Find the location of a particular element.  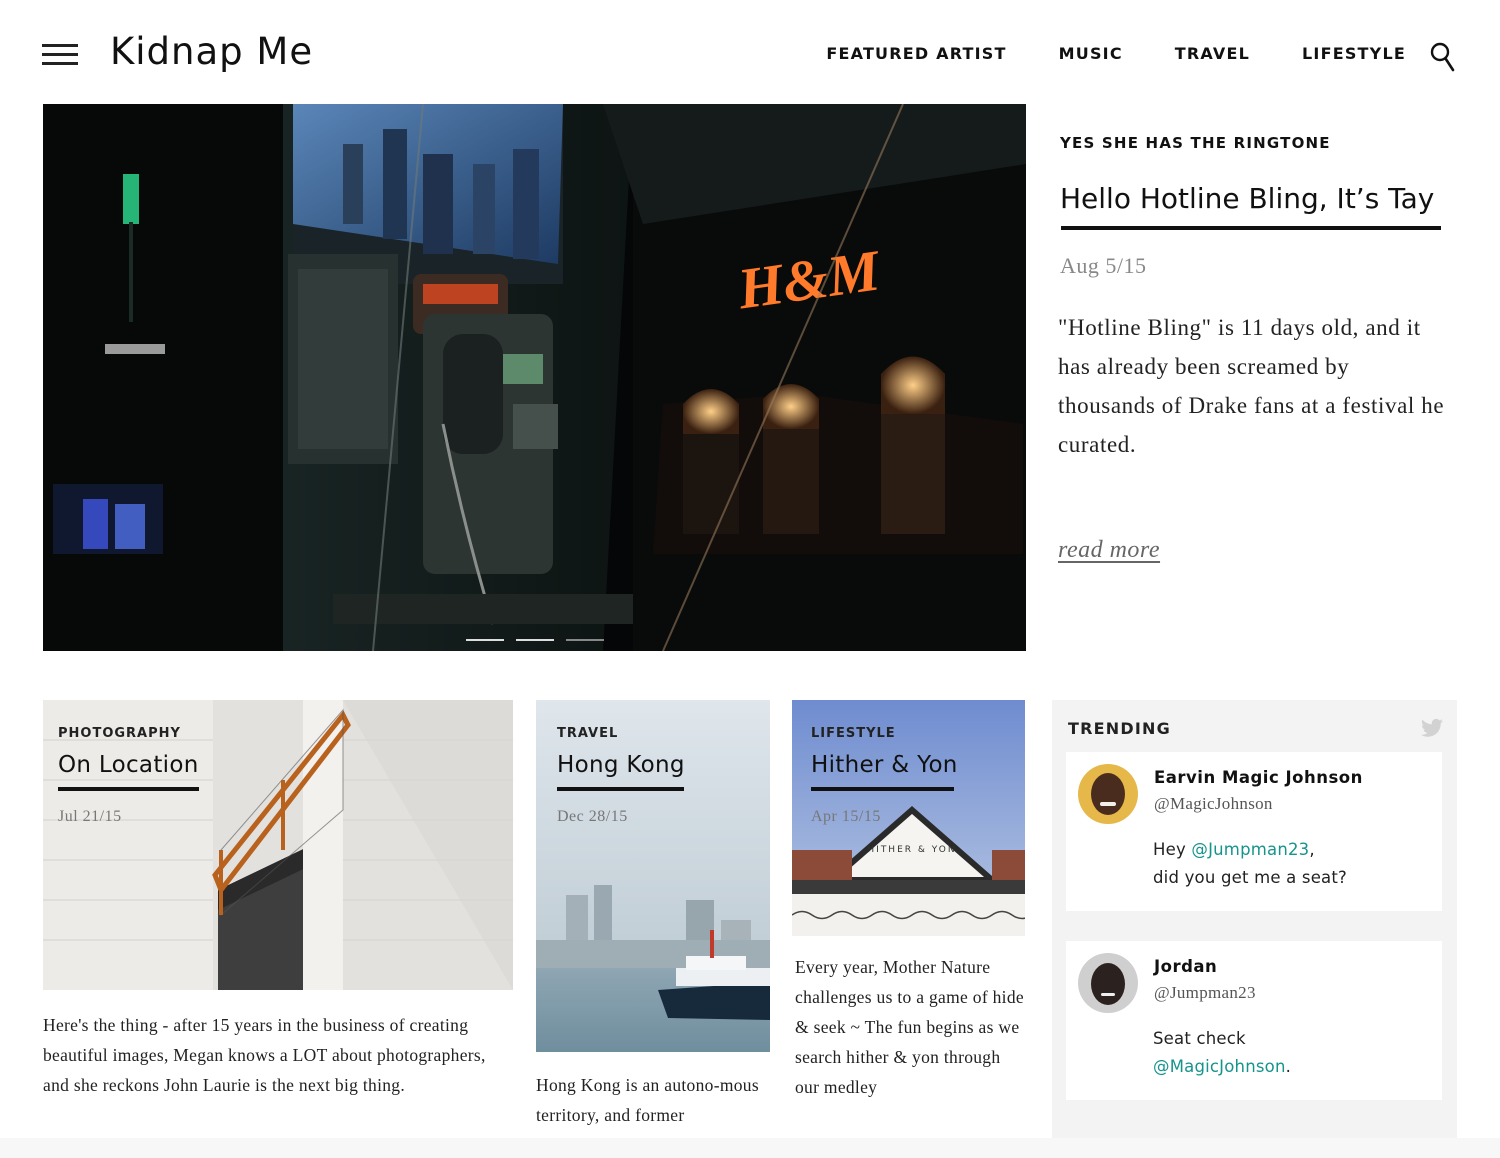

tweet-text-line2: did you get me a seat? is located at coordinates (1250, 877).